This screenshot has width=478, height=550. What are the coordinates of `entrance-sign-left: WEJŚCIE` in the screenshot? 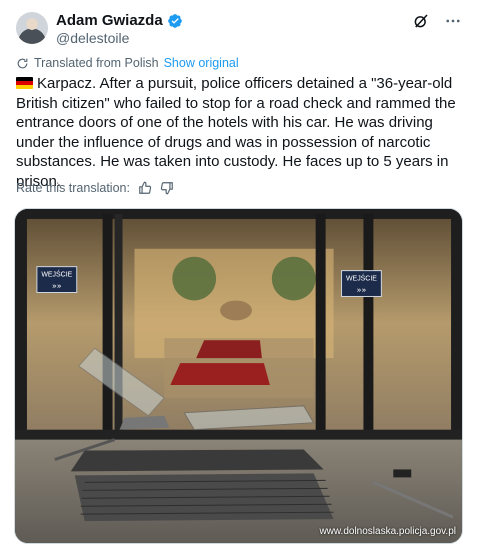 It's located at (56, 274).